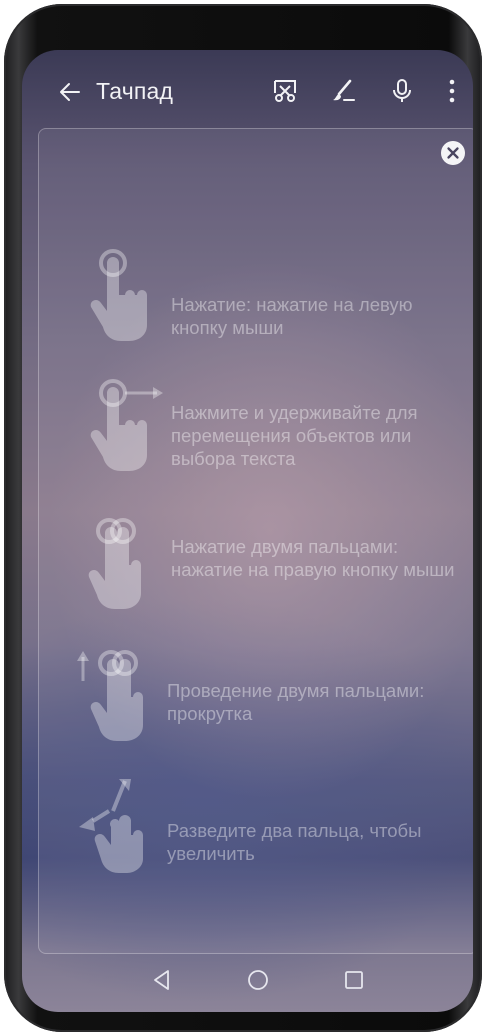 This screenshot has width=487, height=1036. What do you see at coordinates (402, 91) in the screenshot?
I see `microphone-icon` at bounding box center [402, 91].